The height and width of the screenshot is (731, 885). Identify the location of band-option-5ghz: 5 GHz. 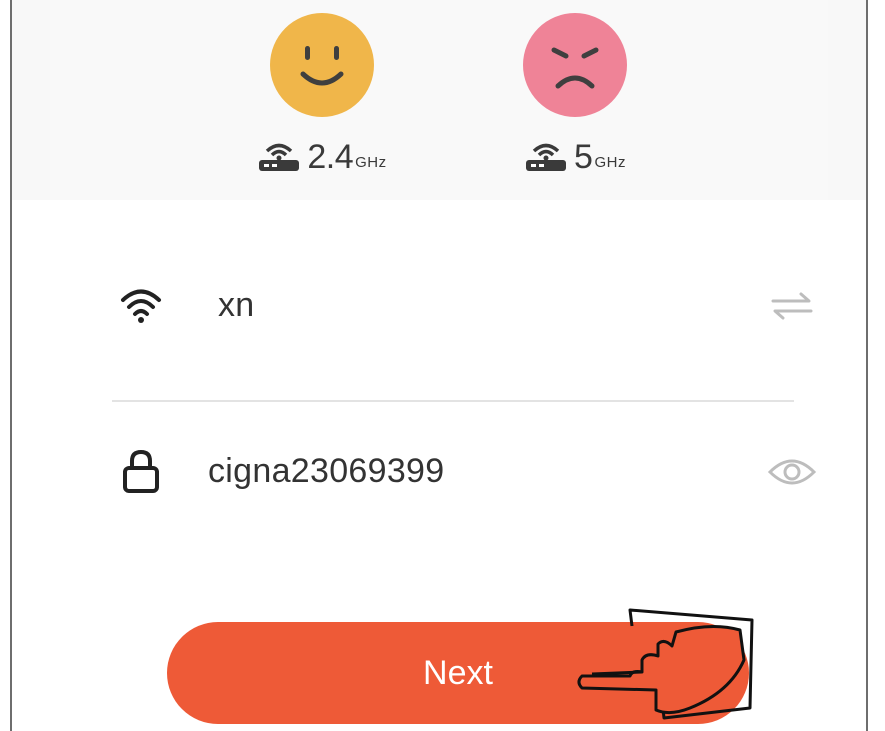
(560, 102).